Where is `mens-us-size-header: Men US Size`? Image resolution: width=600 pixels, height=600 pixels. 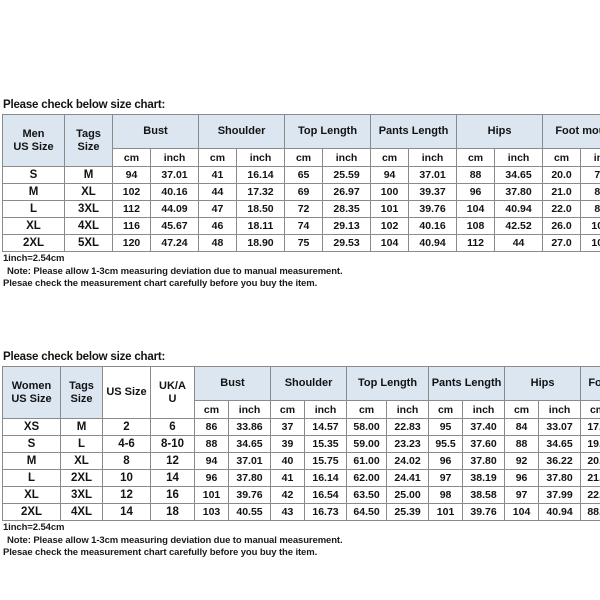
mens-us-size-header: Men US Size is located at coordinates (33, 140).